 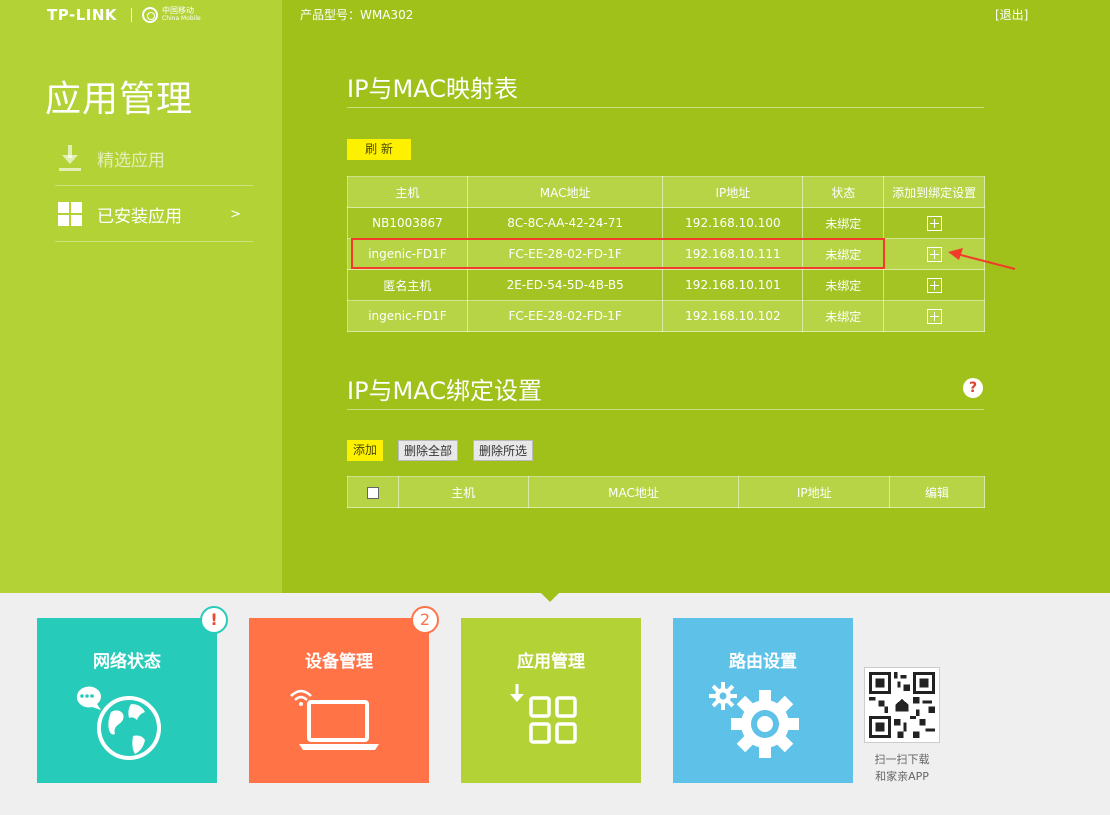 What do you see at coordinates (407, 316) in the screenshot?
I see `cell-host: ingenic-FD1F` at bounding box center [407, 316].